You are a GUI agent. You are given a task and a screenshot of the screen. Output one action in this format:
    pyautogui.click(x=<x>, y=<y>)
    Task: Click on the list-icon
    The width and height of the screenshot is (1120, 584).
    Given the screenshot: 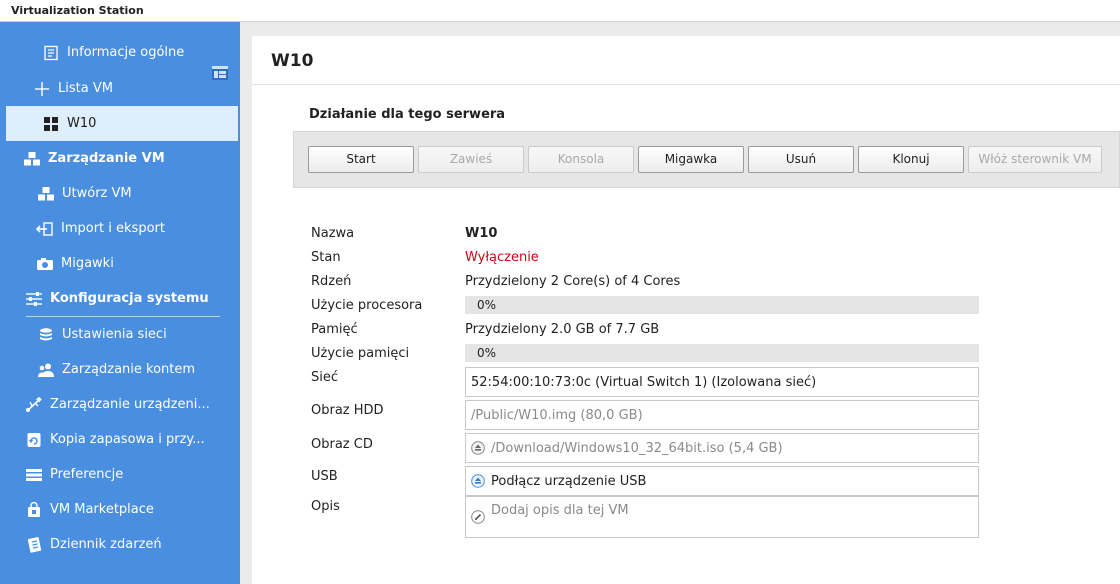 What is the action you would take?
    pyautogui.click(x=34, y=475)
    